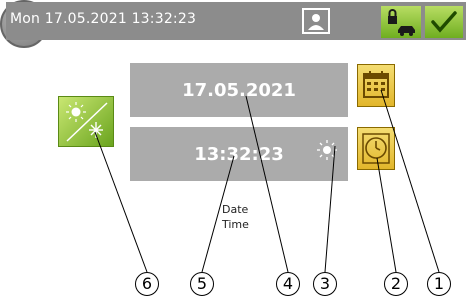  I want to click on callout-1: 1, so click(439, 284).